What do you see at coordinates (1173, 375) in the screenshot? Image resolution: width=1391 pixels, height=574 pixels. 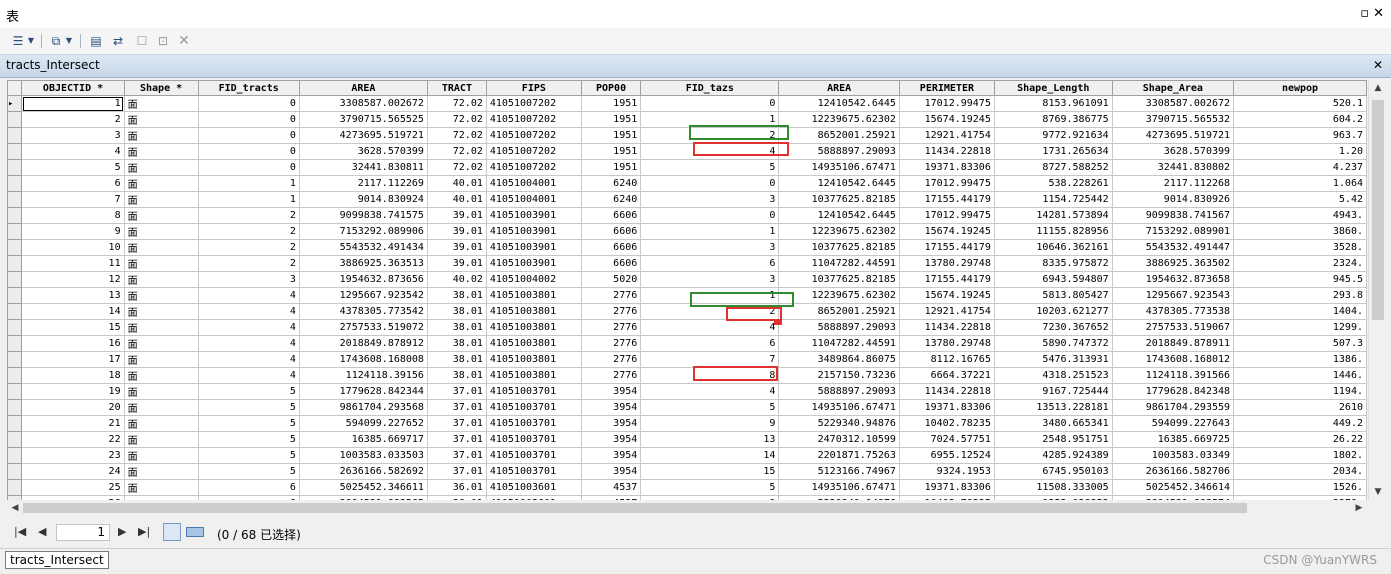 I see `table-cell: 1124118.391566` at bounding box center [1173, 375].